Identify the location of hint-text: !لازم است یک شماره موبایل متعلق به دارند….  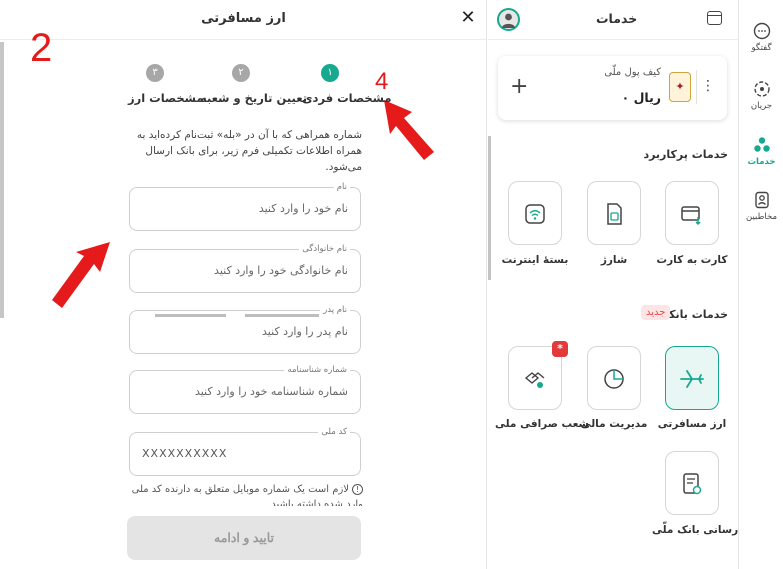
(246, 494).